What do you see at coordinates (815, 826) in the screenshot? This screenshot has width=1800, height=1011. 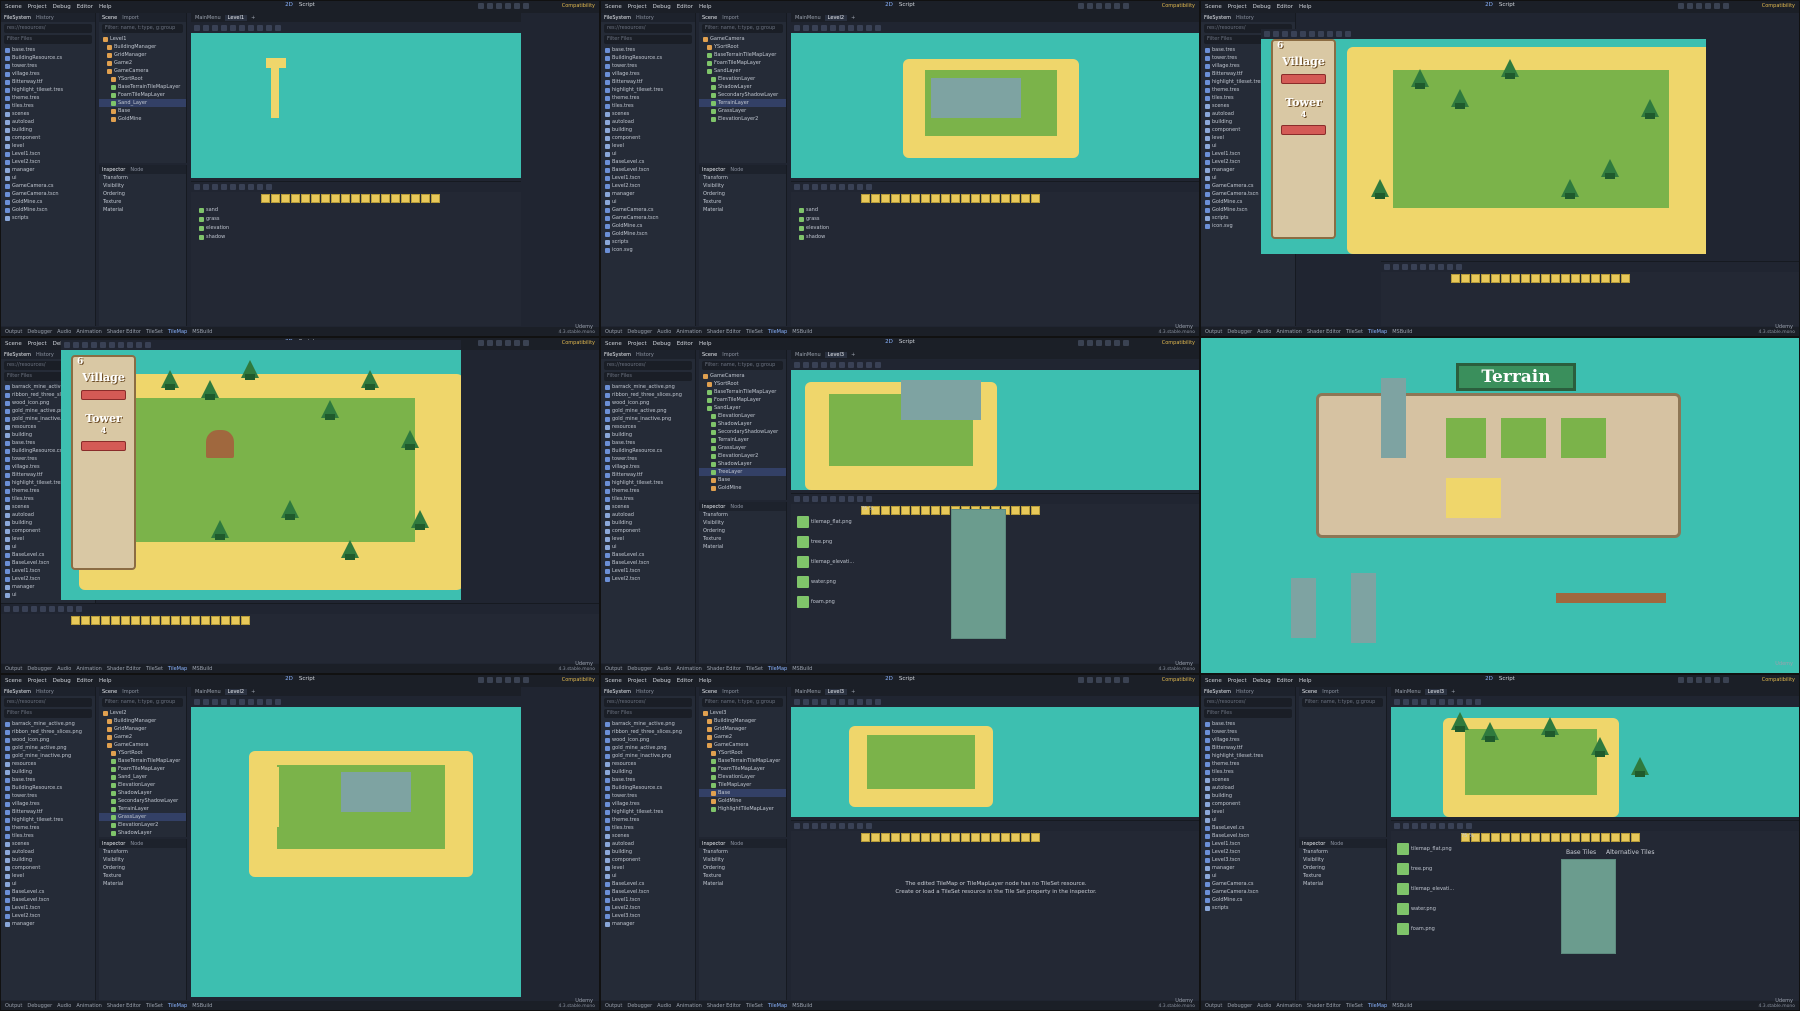 I see `terrains-icon` at bounding box center [815, 826].